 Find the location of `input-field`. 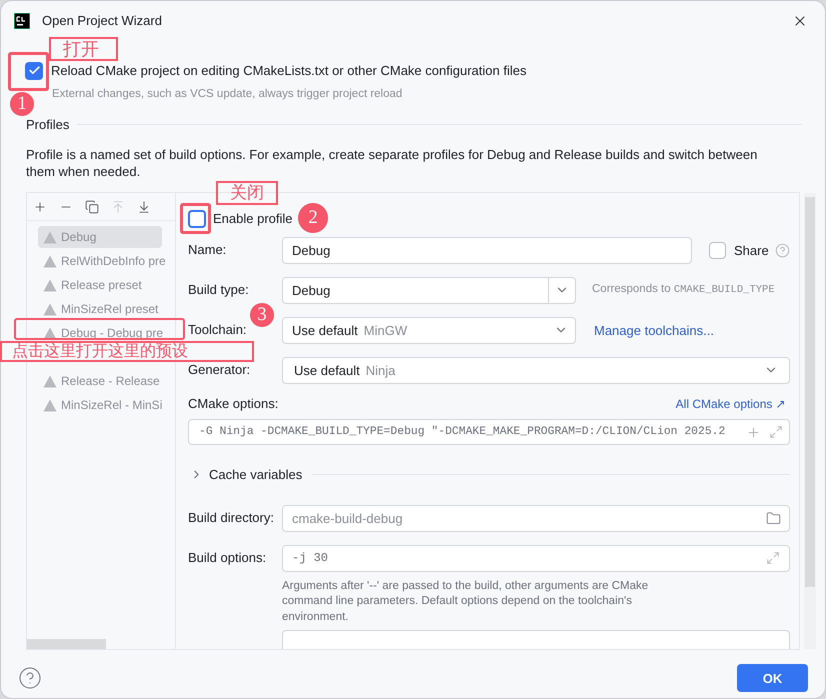

input-field is located at coordinates (536, 640).